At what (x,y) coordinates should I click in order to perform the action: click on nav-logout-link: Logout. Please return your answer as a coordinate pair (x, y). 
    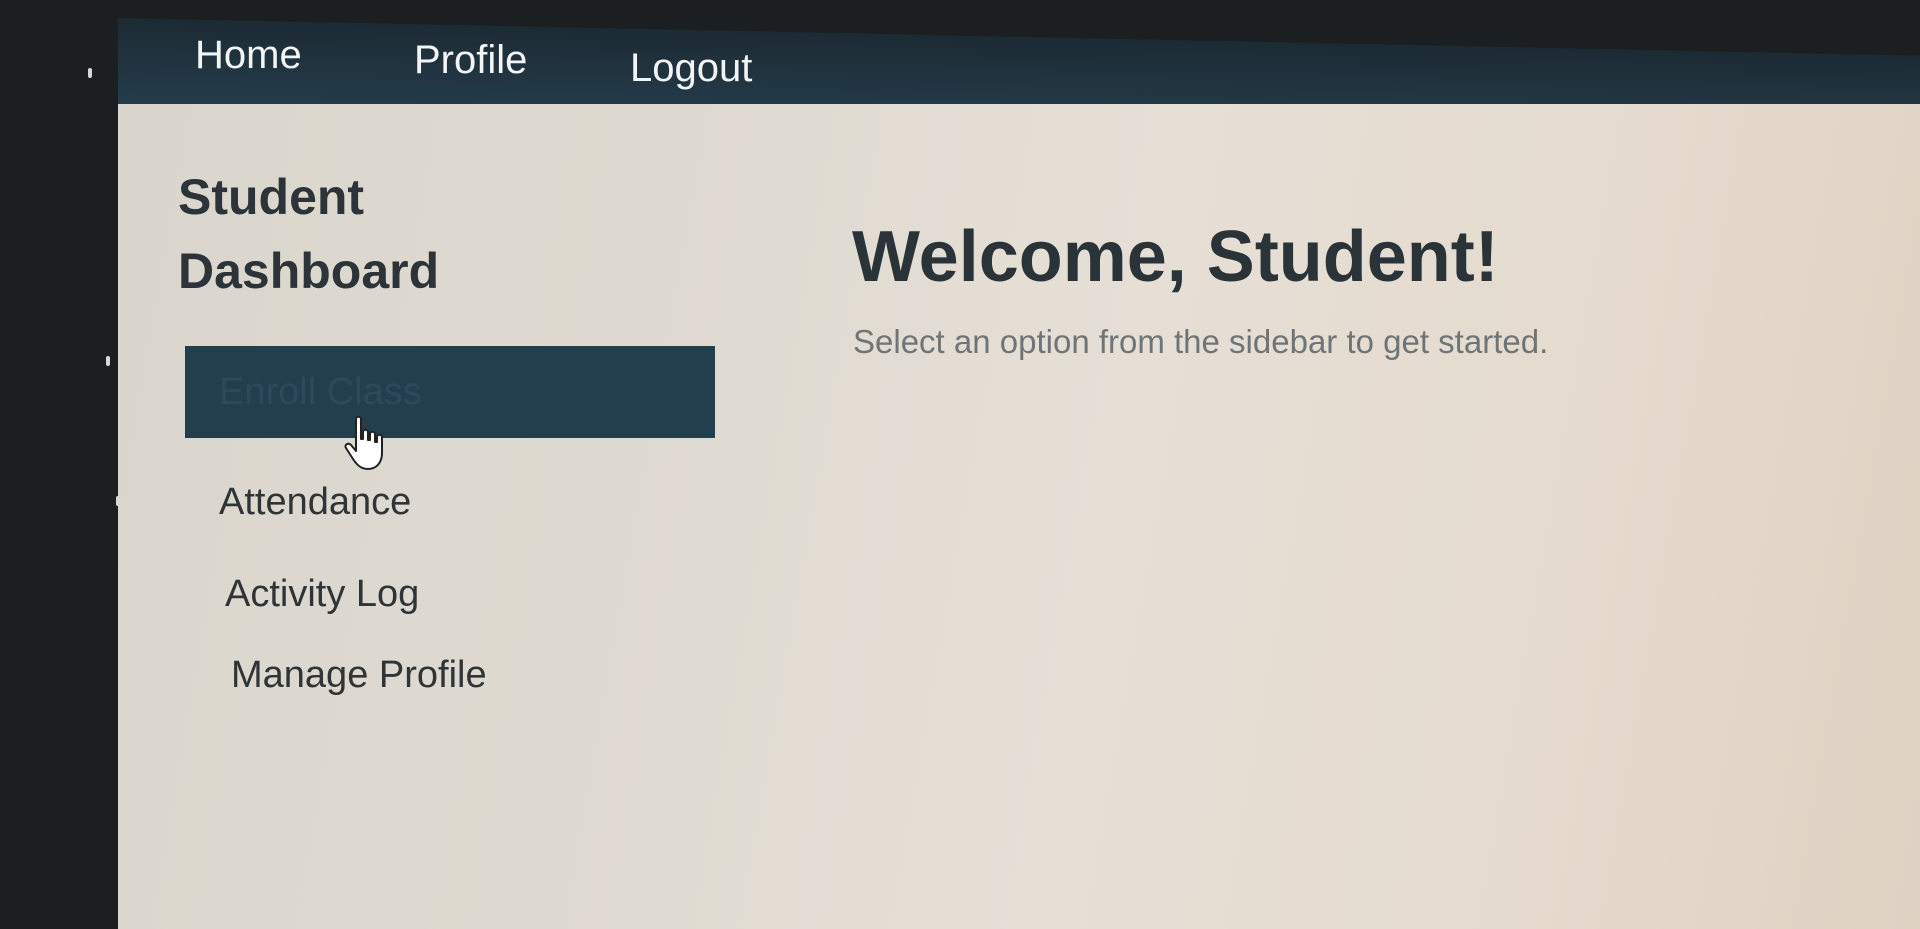
    Looking at the image, I should click on (691, 68).